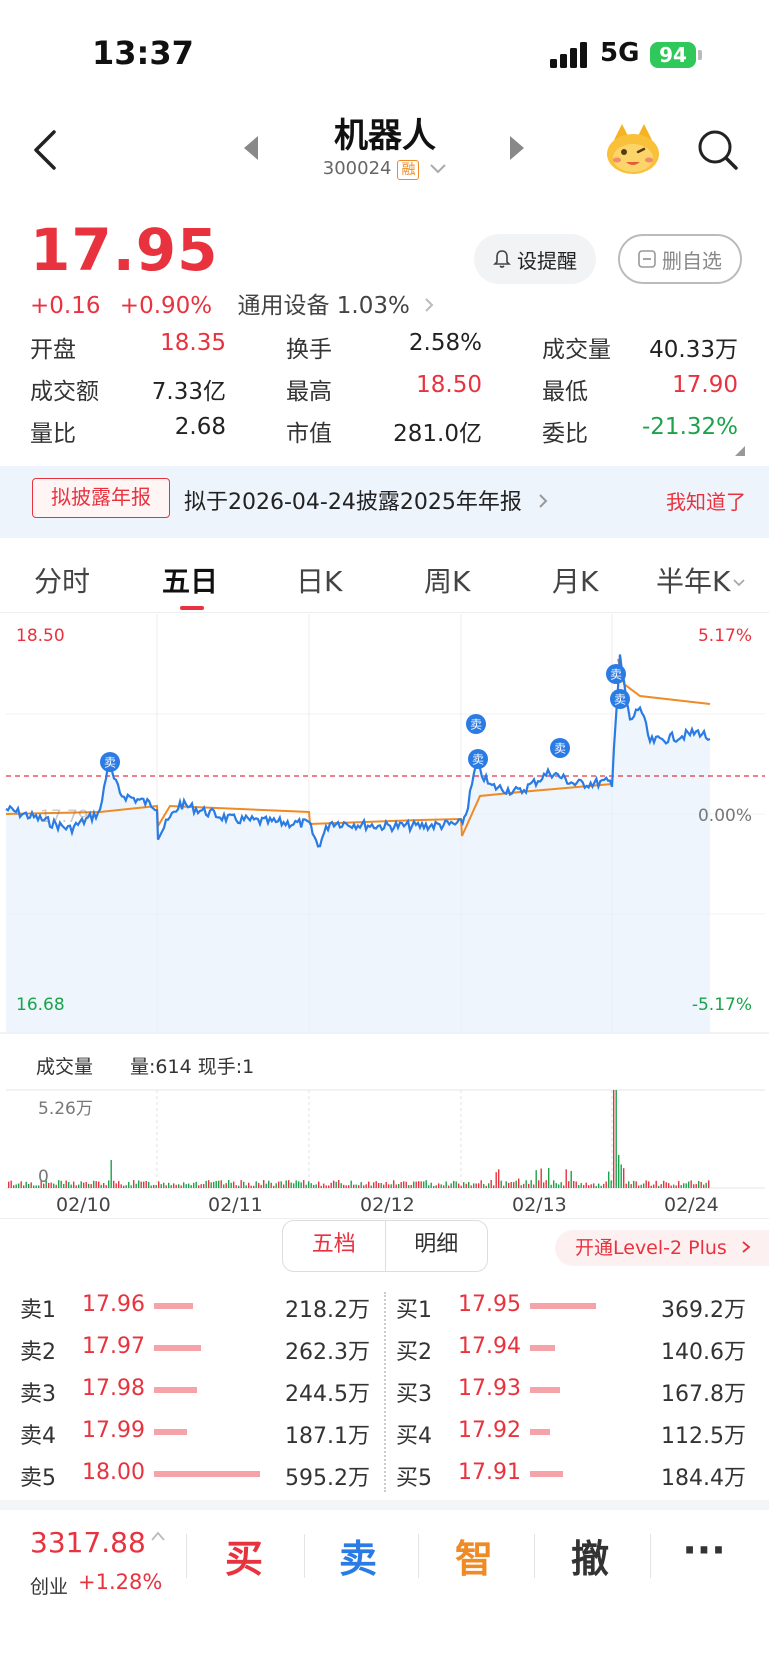 The width and height of the screenshot is (769, 1665). I want to click on tab-five-levels: 五档, so click(334, 1246).